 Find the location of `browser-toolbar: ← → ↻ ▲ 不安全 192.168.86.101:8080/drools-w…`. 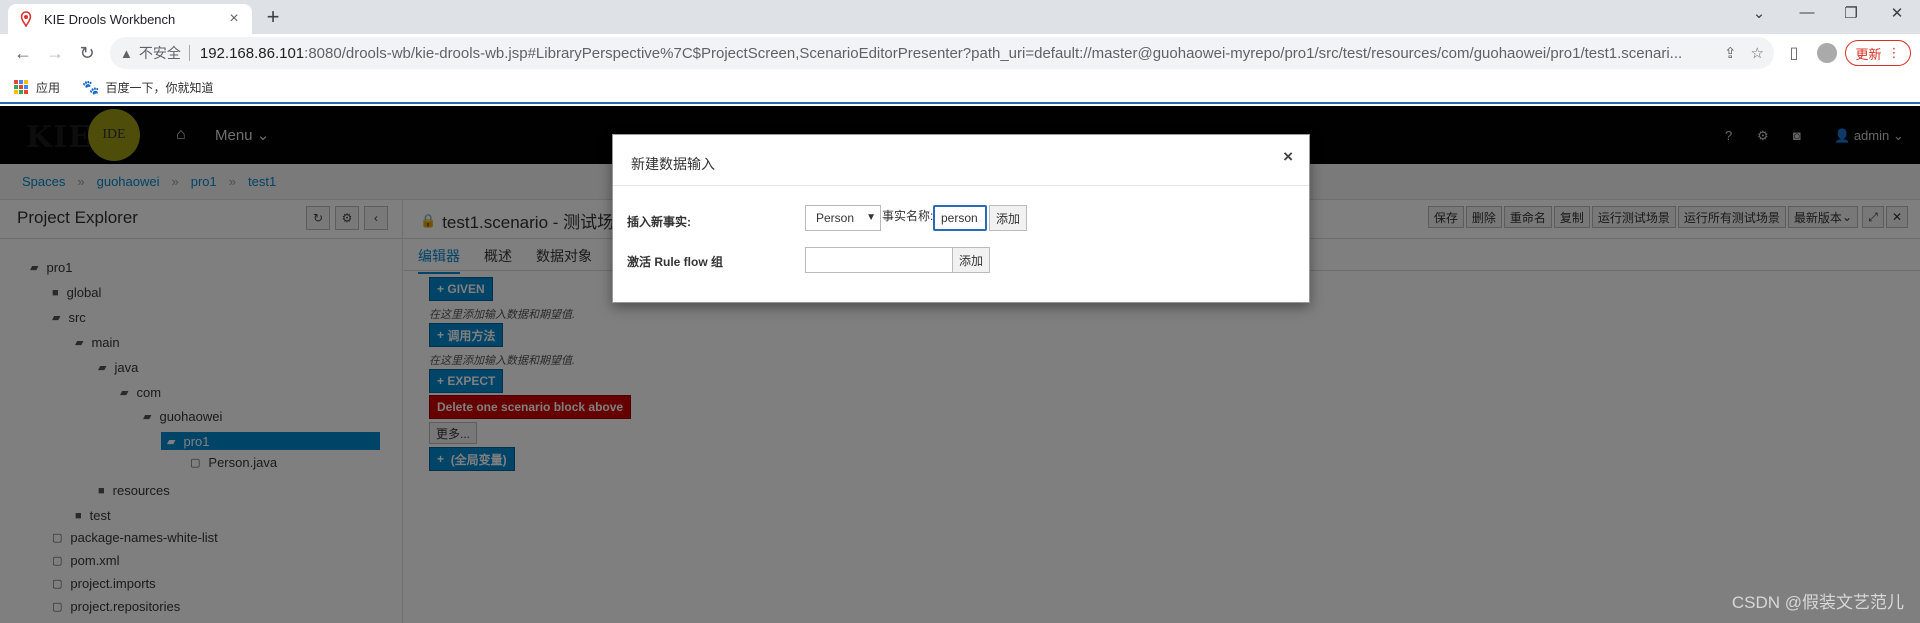

browser-toolbar: ← → ↻ ▲ 不安全 192.168.86.101:8080/drools-w… is located at coordinates (960, 53).